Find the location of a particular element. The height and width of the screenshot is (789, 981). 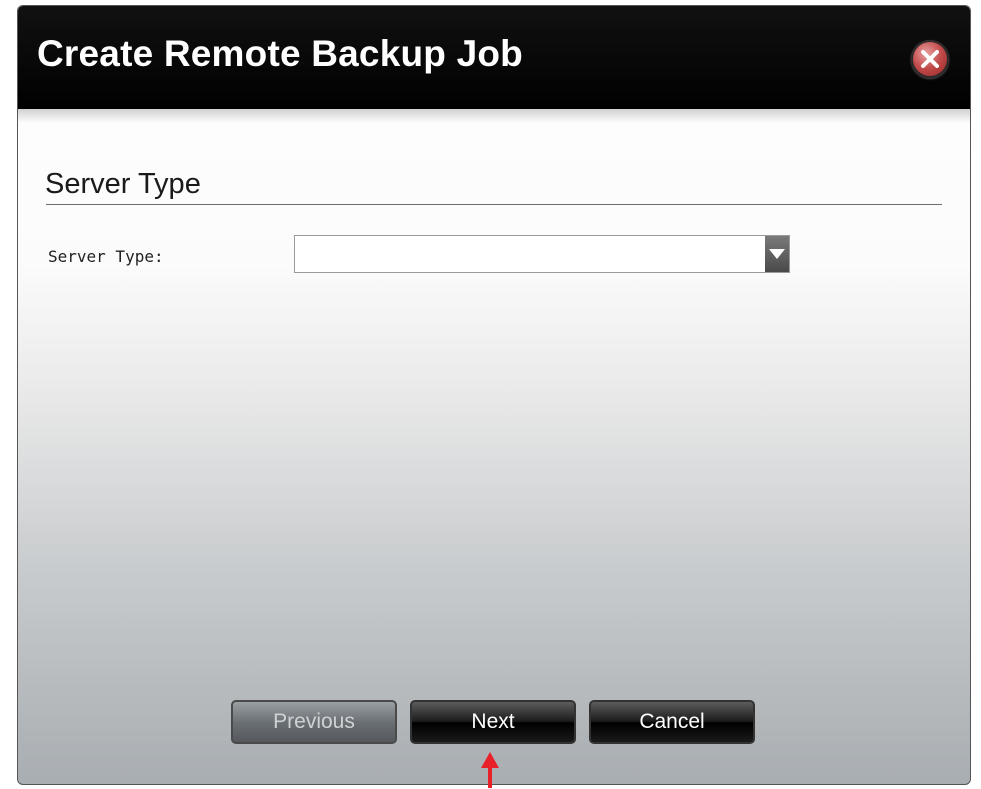

next-button: Next is located at coordinates (493, 722).